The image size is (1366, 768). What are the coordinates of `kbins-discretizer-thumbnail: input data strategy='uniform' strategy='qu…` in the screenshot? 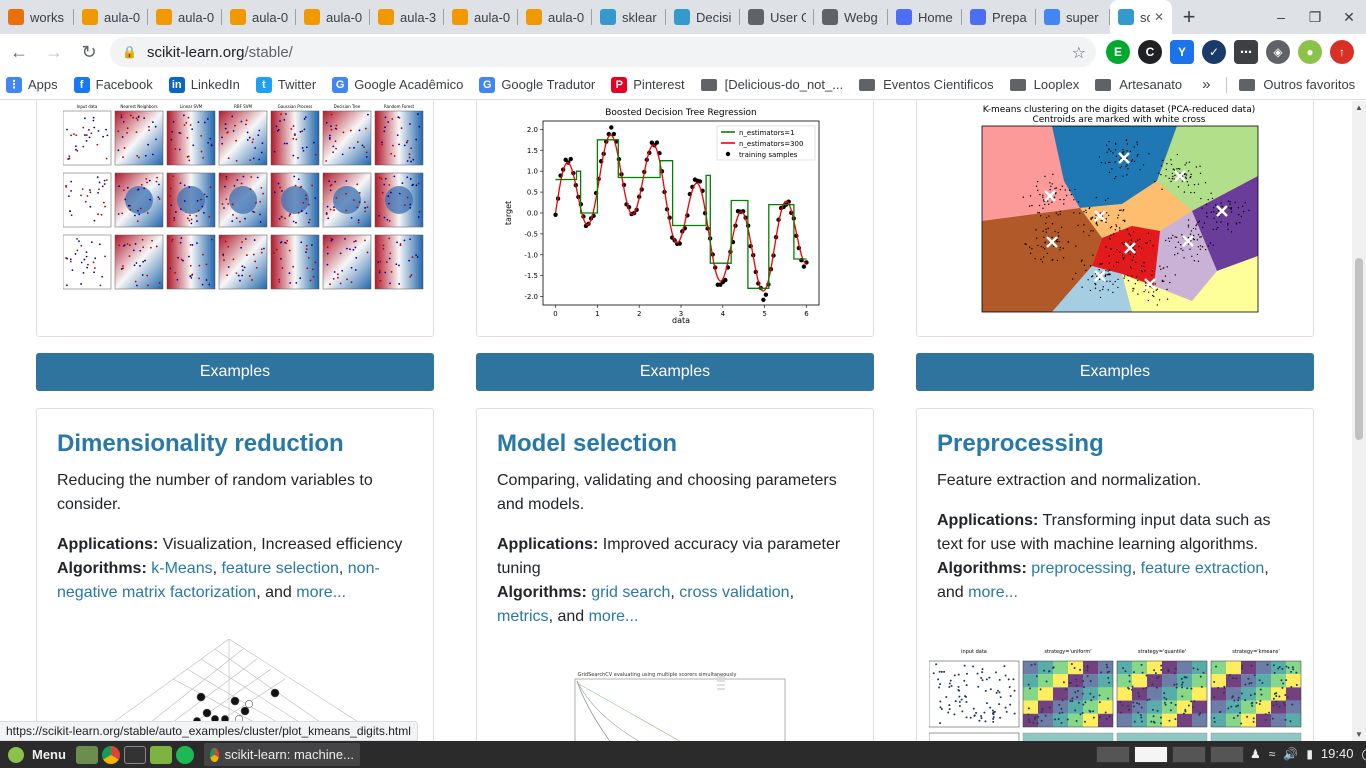 It's located at (1117, 694).